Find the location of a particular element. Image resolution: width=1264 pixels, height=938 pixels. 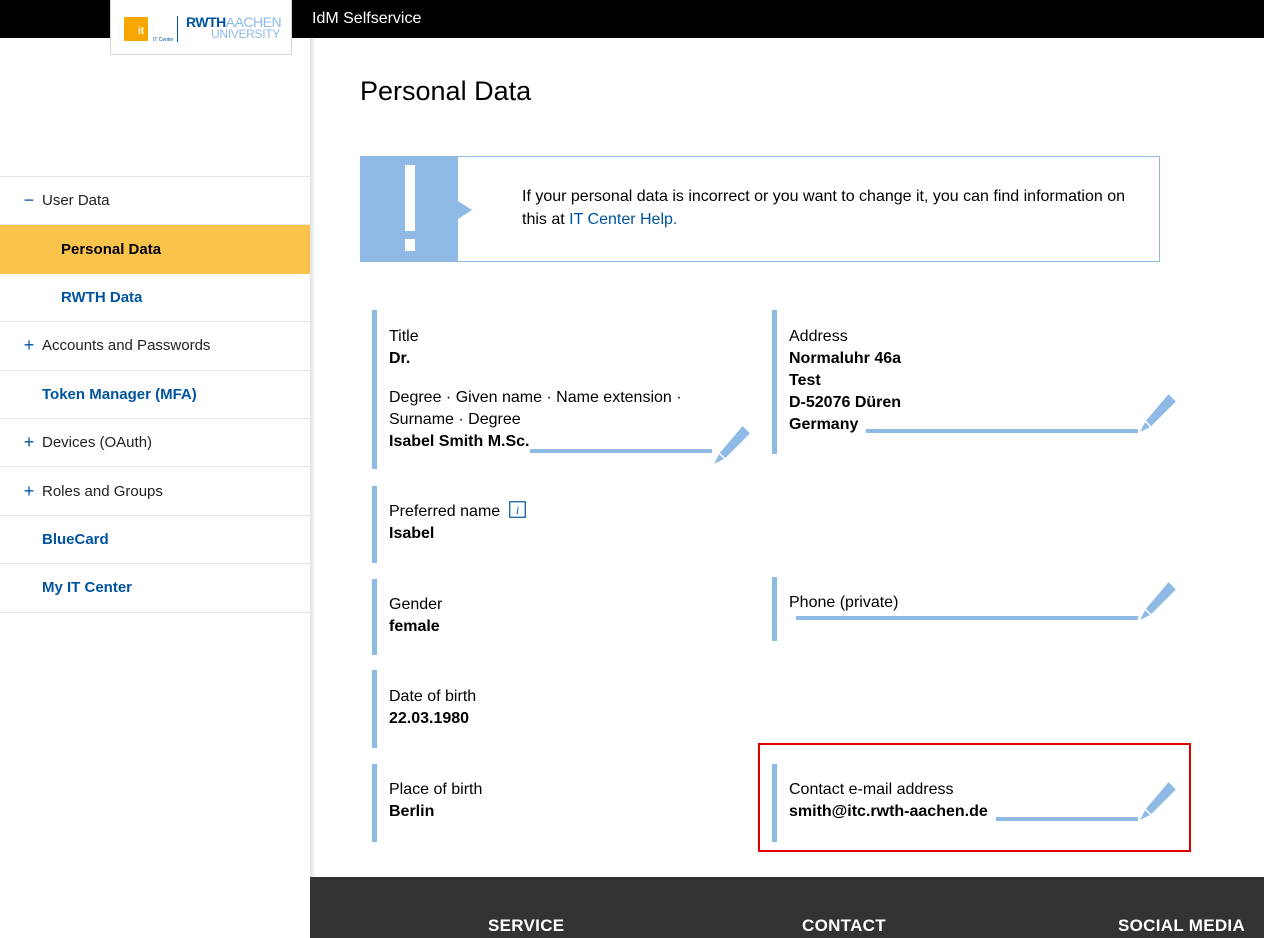

info-icon: i is located at coordinates (517, 509).